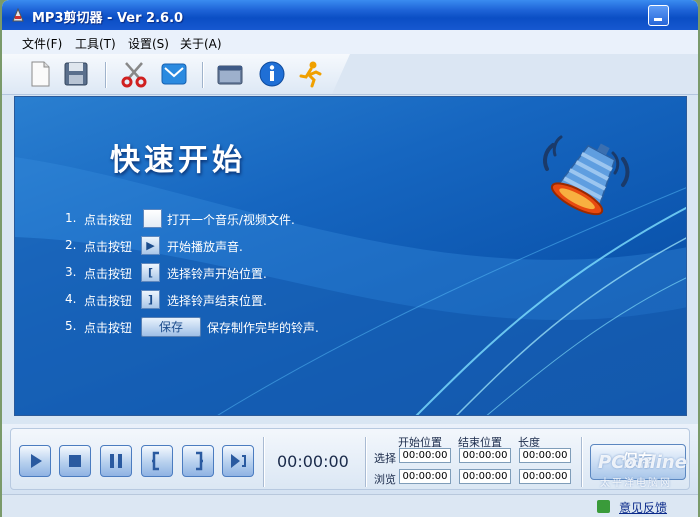 The width and height of the screenshot is (700, 517). What do you see at coordinates (231, 220) in the screenshot?
I see `step-text: 打开一个音乐/视频文件.` at bounding box center [231, 220].